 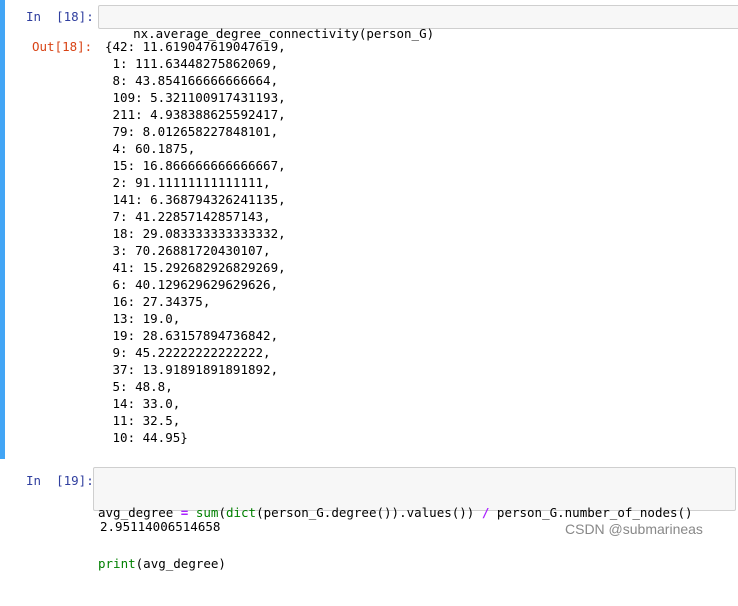 I want to click on output-line: 15: 16.866666666666667,, so click(x=195, y=165).